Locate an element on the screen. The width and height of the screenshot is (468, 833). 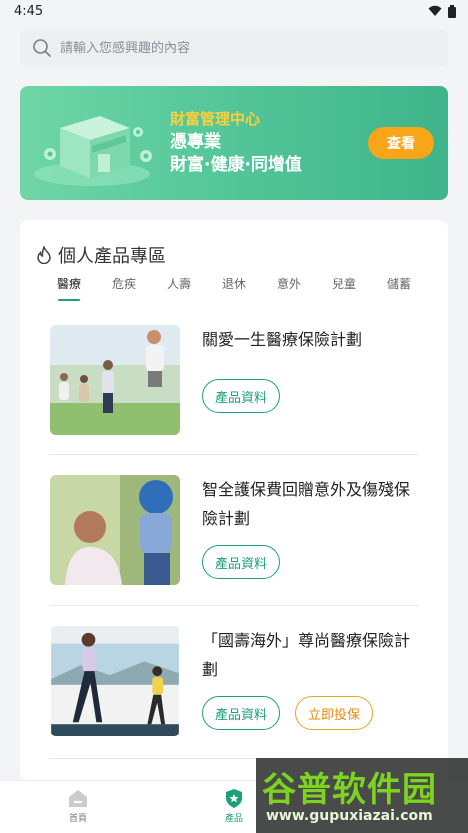
banner-subline: 財富·健康·同增值 is located at coordinates (236, 165).